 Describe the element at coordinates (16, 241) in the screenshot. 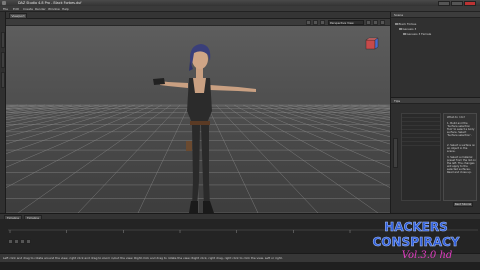

I see `stop-button` at that location.